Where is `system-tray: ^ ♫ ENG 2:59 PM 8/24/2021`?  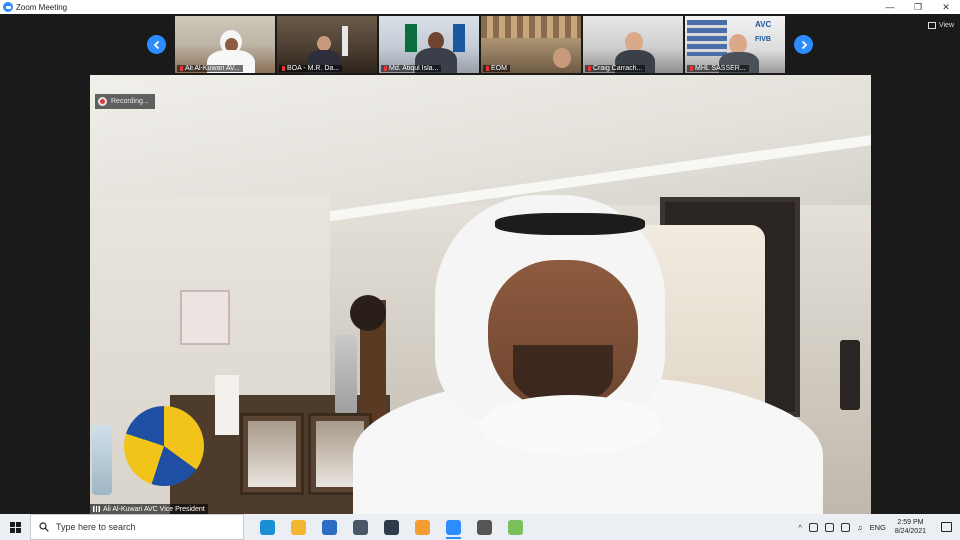
system-tray: ^ ♫ ENG 2:59 PM 8/24/2021 is located at coordinates (879, 527).